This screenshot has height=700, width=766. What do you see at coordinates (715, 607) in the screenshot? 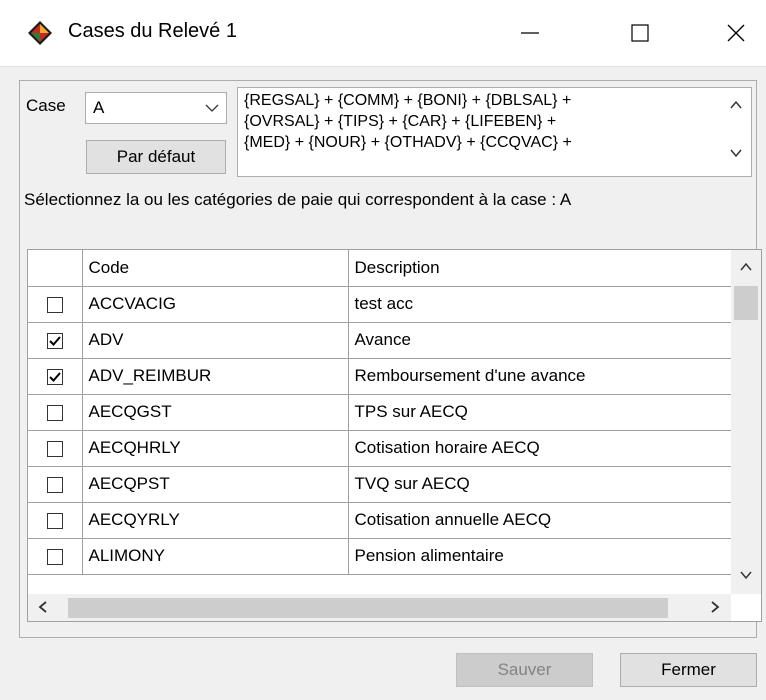
I see `scroll-right-icon` at bounding box center [715, 607].